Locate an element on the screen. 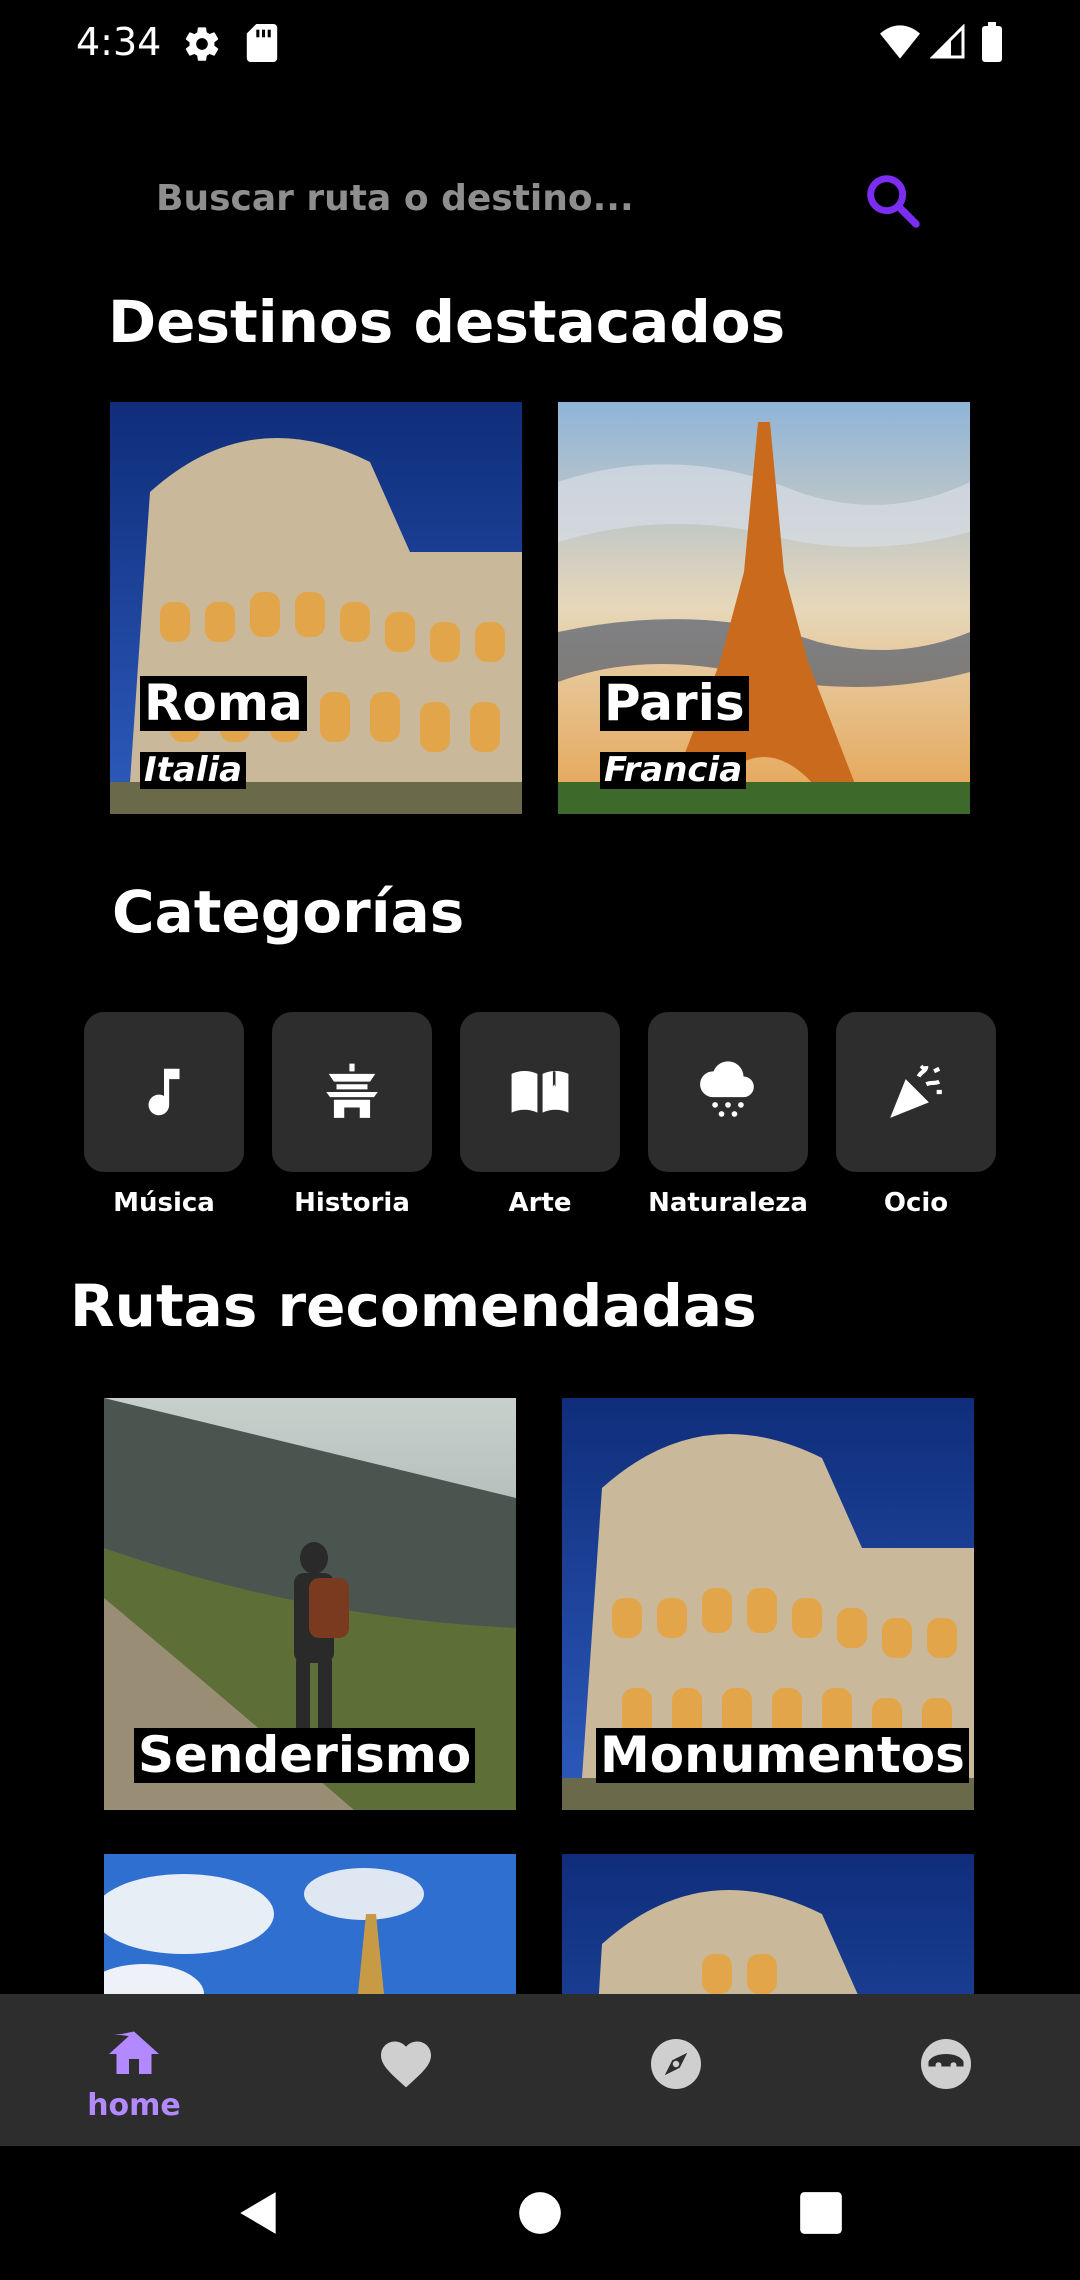 This screenshot has height=2280, width=1080. category-musica: Música is located at coordinates (164, 1115).